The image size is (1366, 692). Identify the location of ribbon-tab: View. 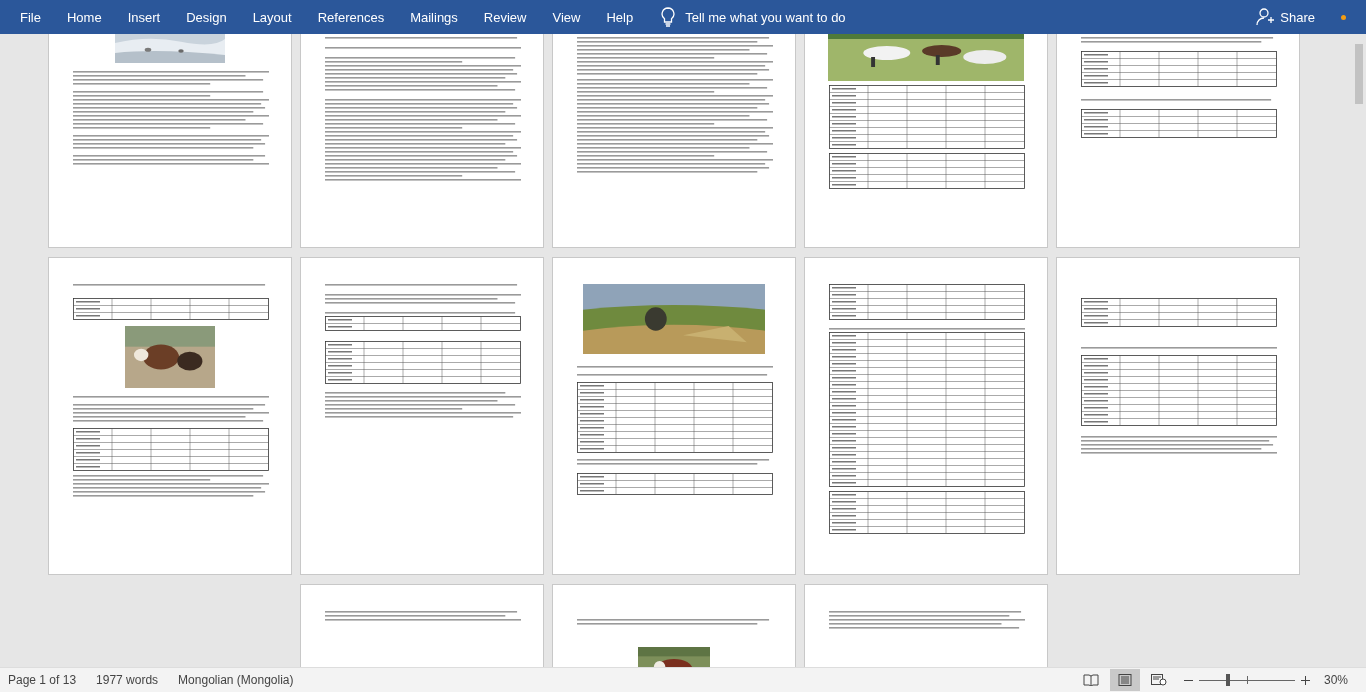
(567, 17).